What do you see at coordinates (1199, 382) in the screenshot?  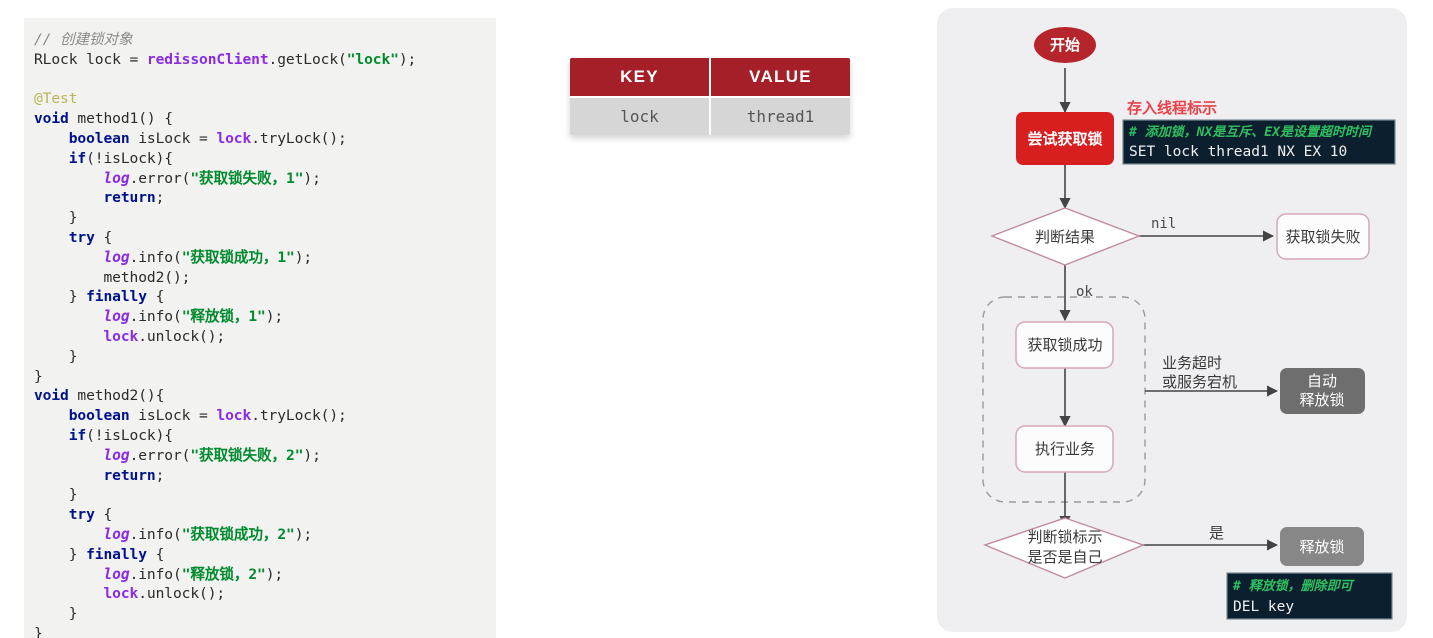 I see `edge-label-timeout-line2: 或服务宕机` at bounding box center [1199, 382].